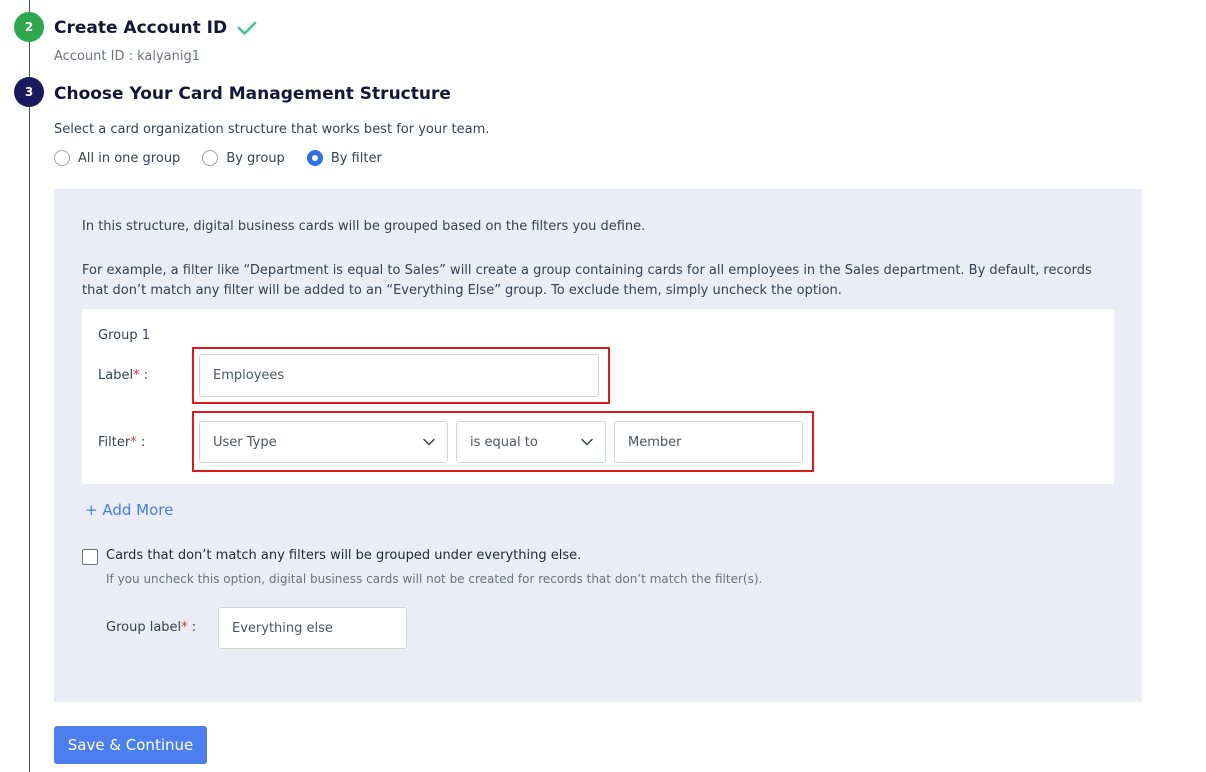  I want to click on everything-else-label-input: Everything else, so click(312, 628).